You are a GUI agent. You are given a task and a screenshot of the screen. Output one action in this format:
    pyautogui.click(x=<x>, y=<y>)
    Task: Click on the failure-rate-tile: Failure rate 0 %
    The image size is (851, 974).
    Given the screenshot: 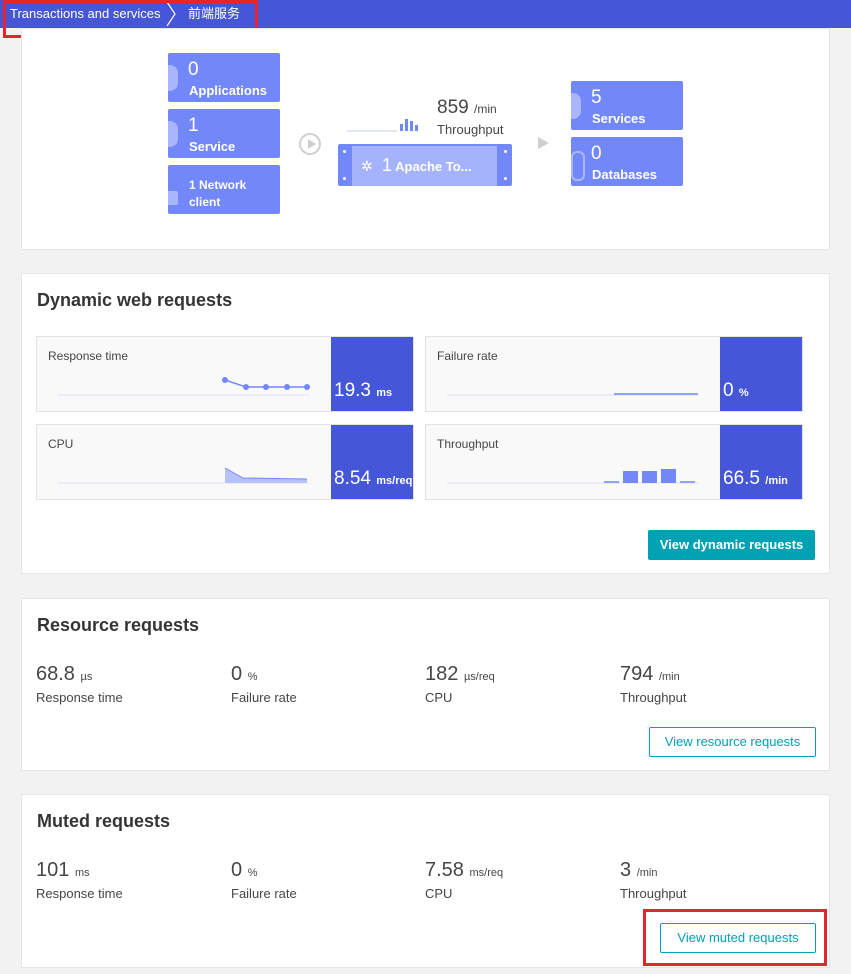 What is the action you would take?
    pyautogui.click(x=614, y=374)
    